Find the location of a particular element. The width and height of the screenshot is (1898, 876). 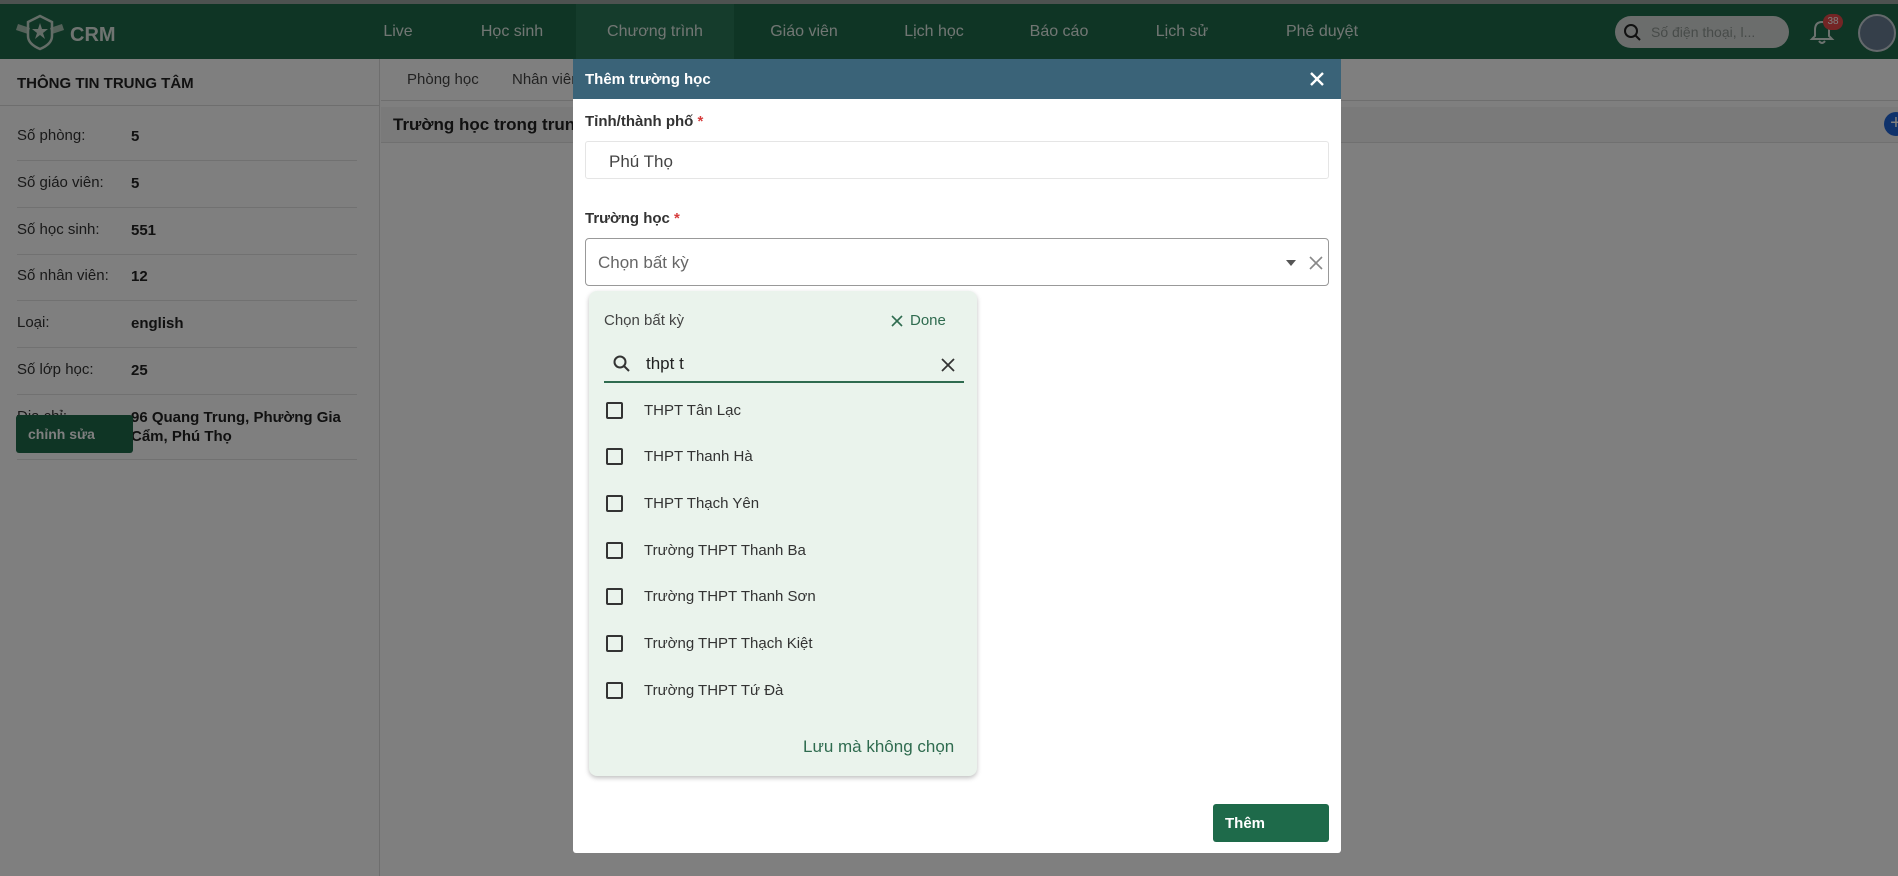

province-label-text: Tỉnh/thành phố is located at coordinates (639, 121).